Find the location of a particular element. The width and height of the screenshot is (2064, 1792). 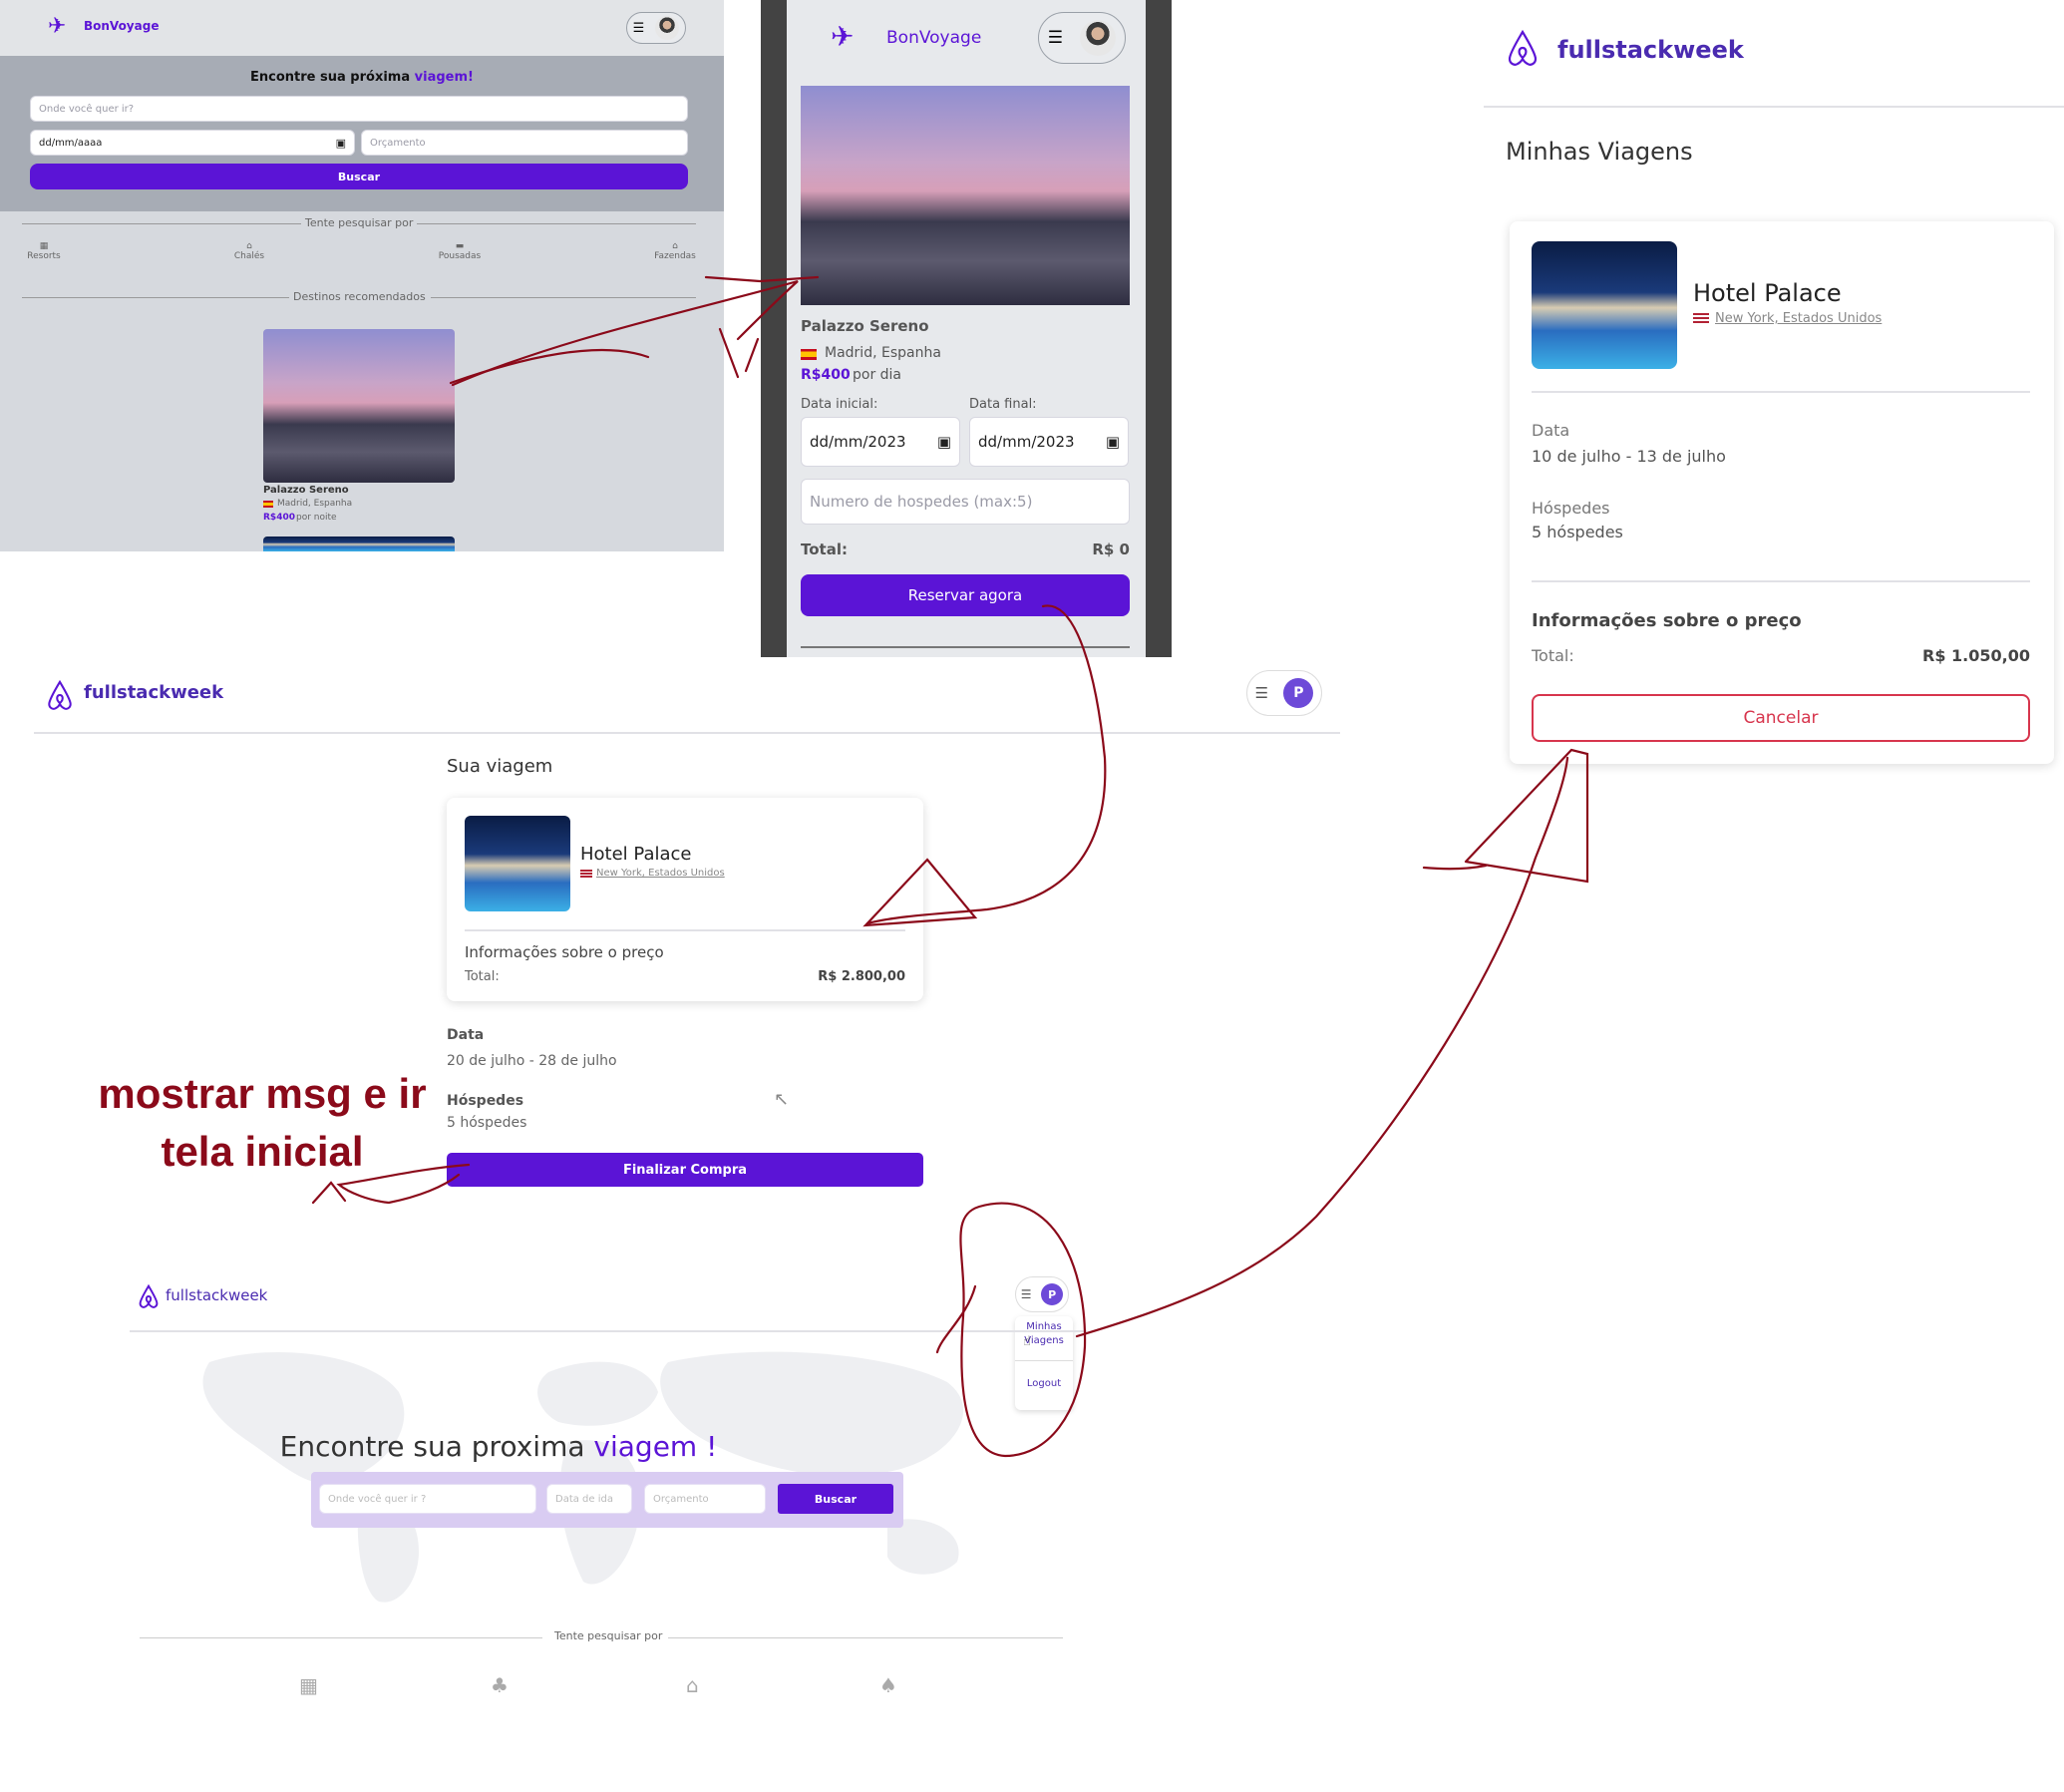

reserve-button: Reservar agora is located at coordinates (966, 595).